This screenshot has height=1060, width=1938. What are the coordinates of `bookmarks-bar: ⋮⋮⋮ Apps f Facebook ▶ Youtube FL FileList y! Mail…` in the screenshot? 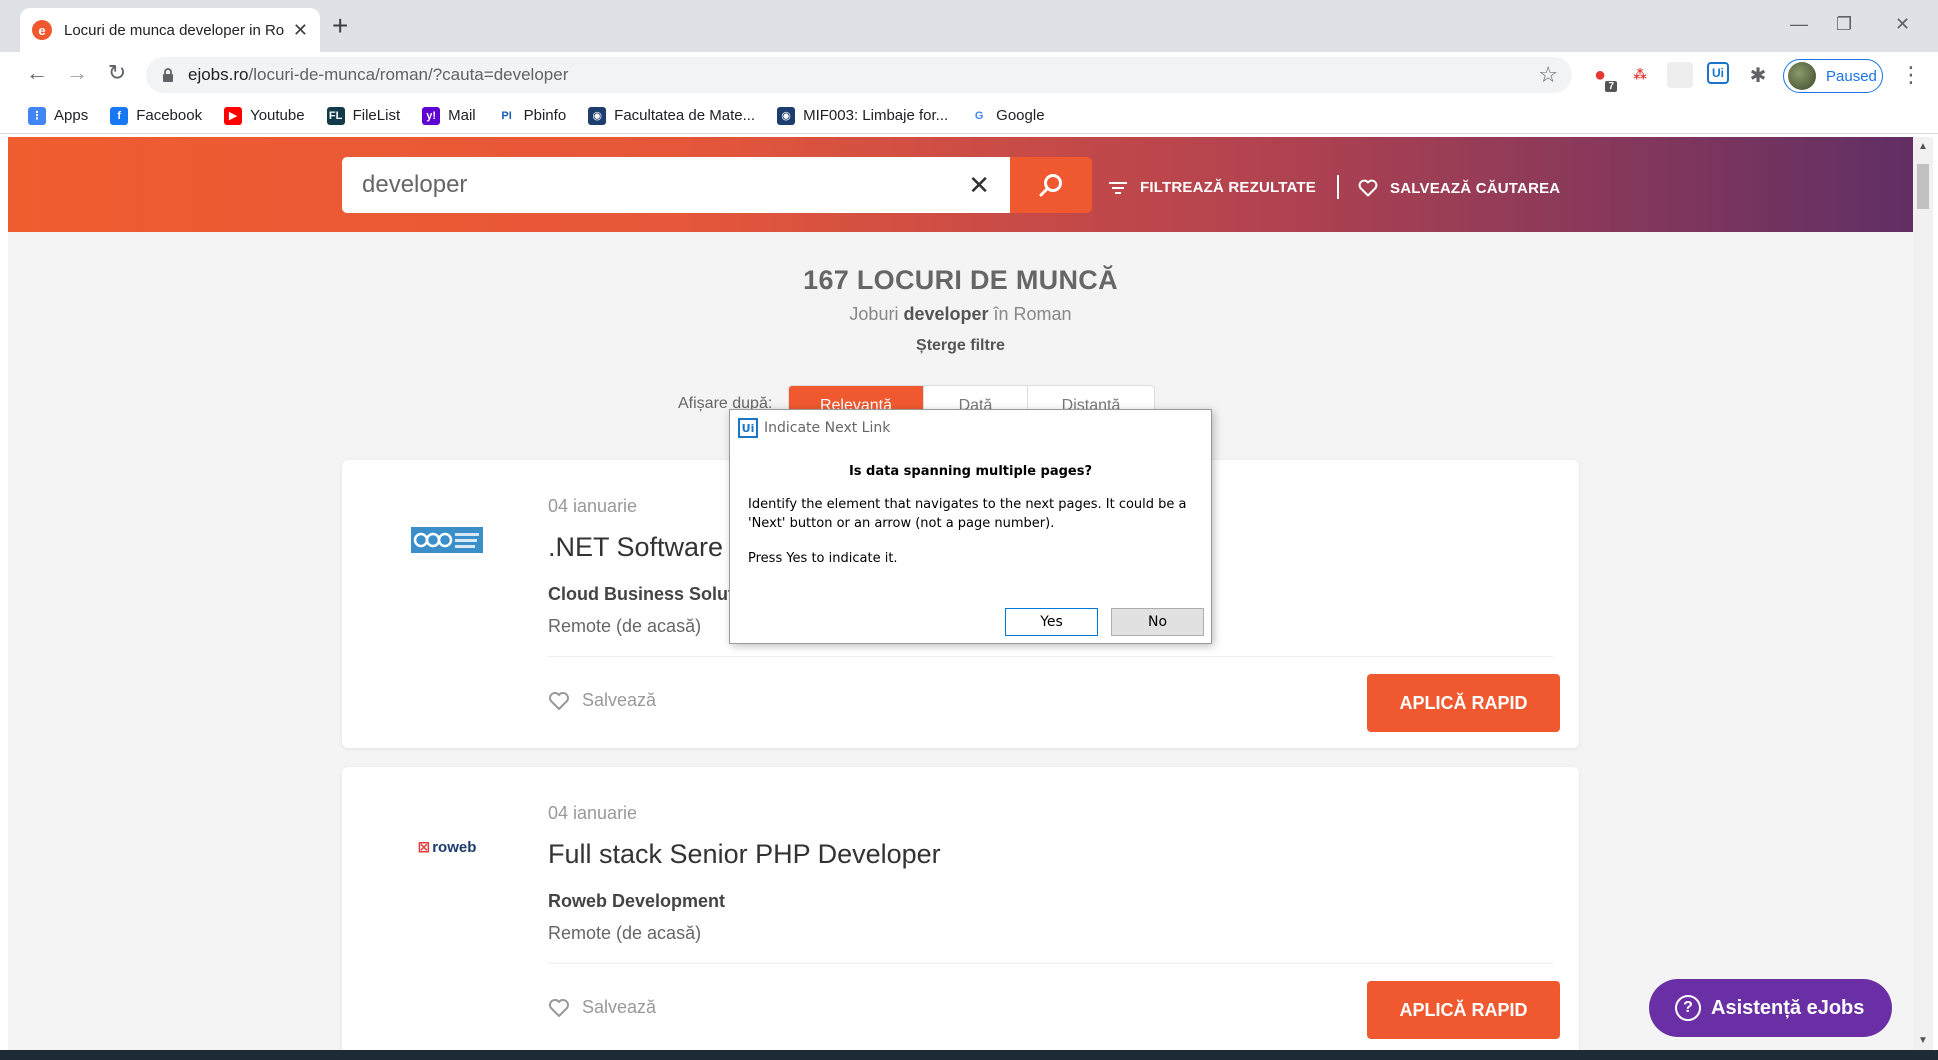 It's located at (969, 116).